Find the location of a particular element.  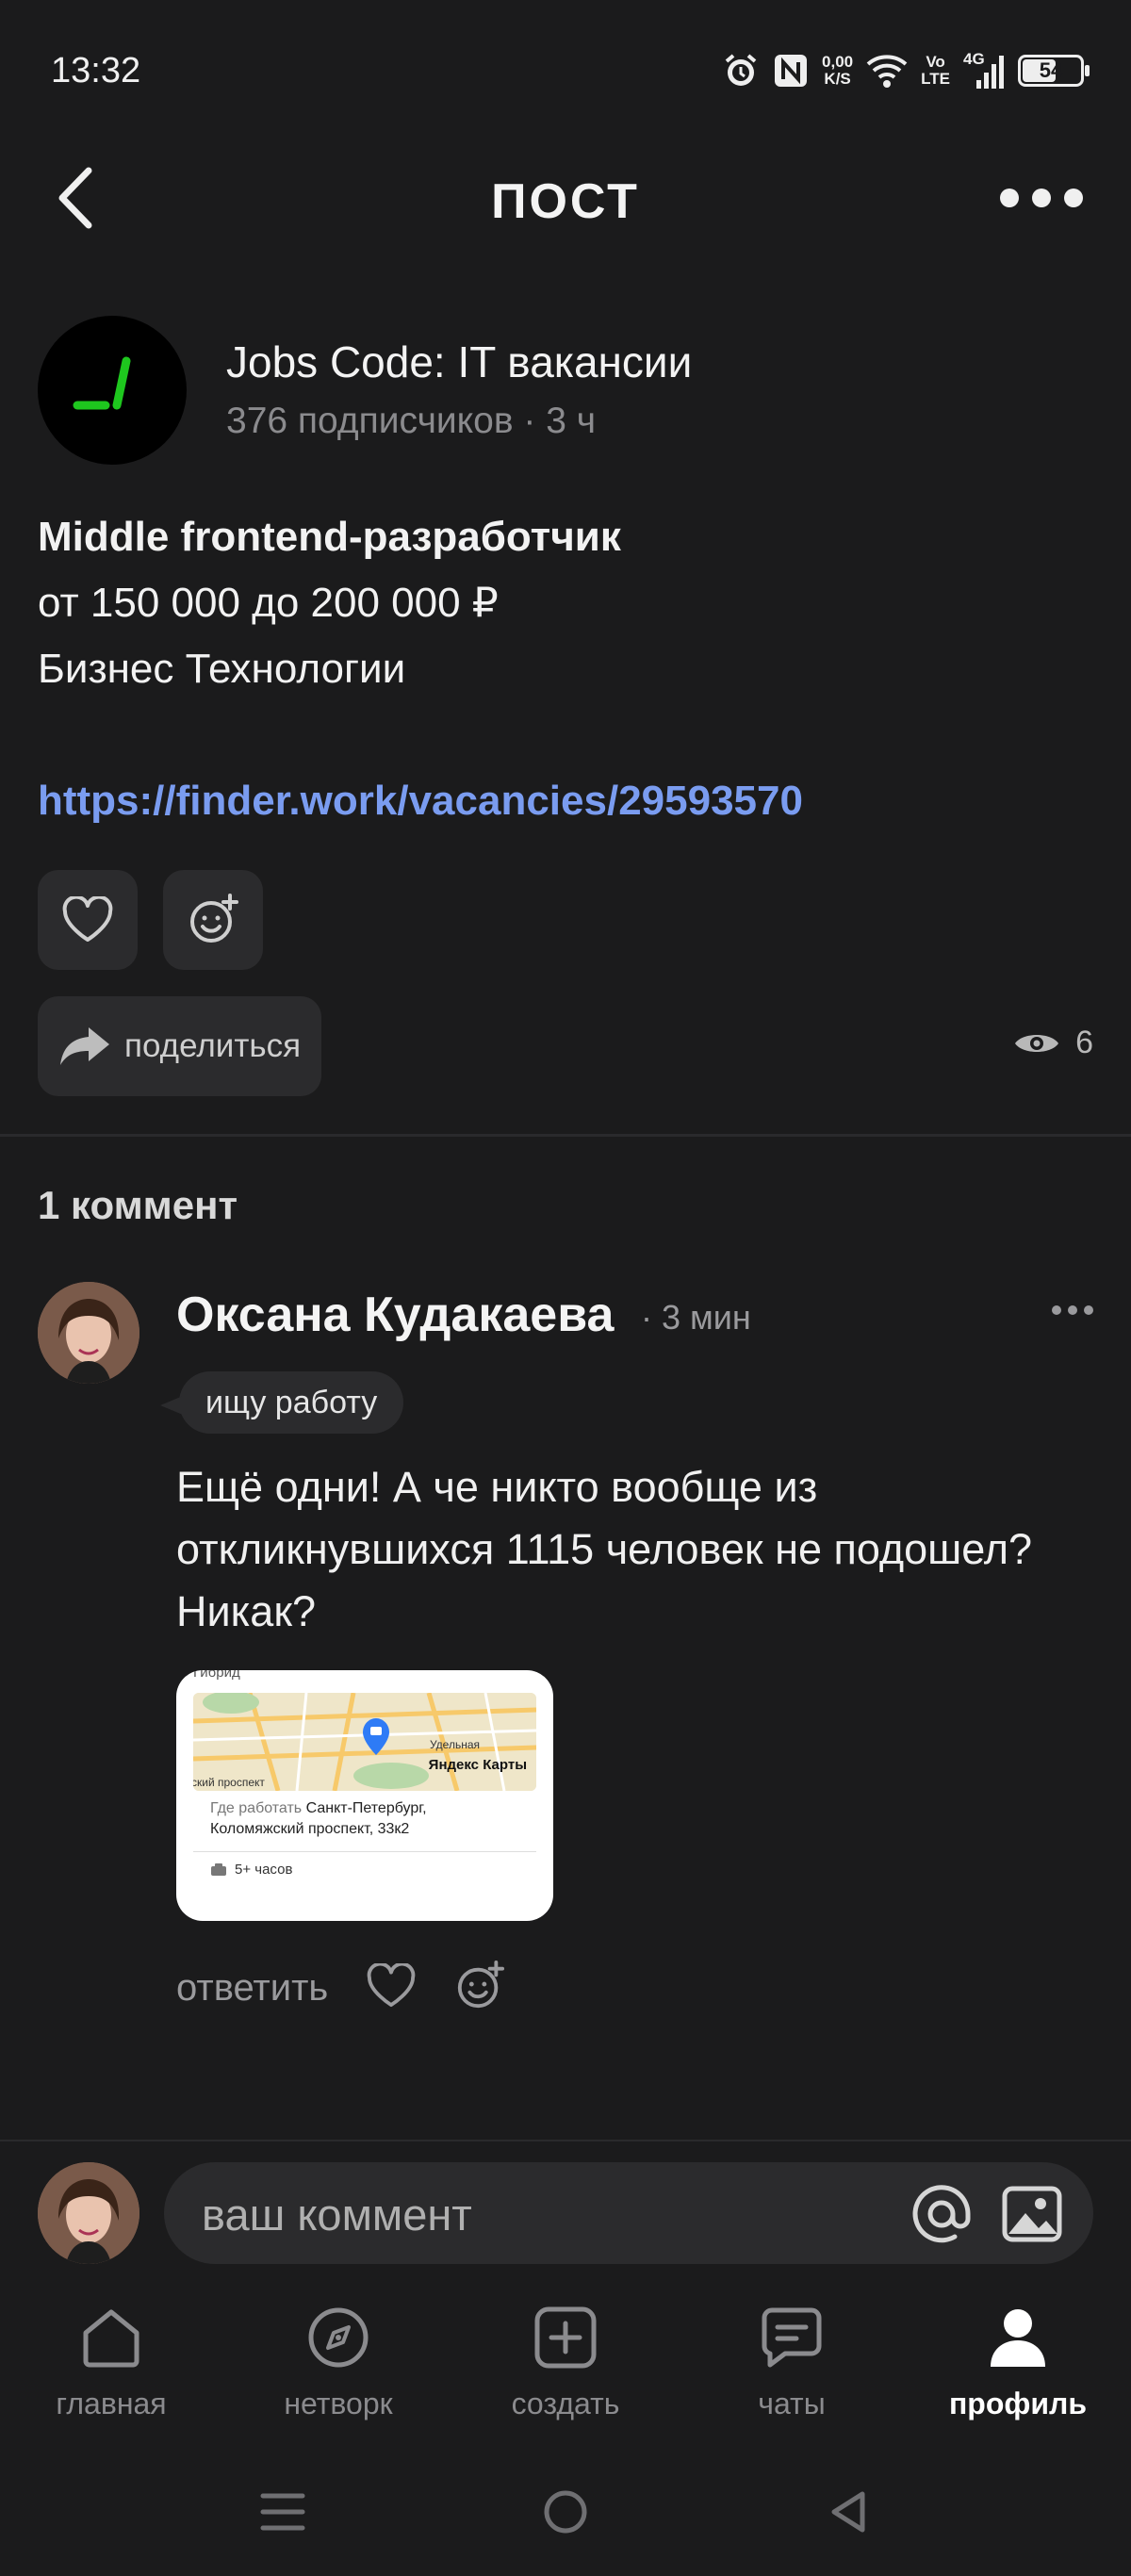

like-button is located at coordinates (88, 920).